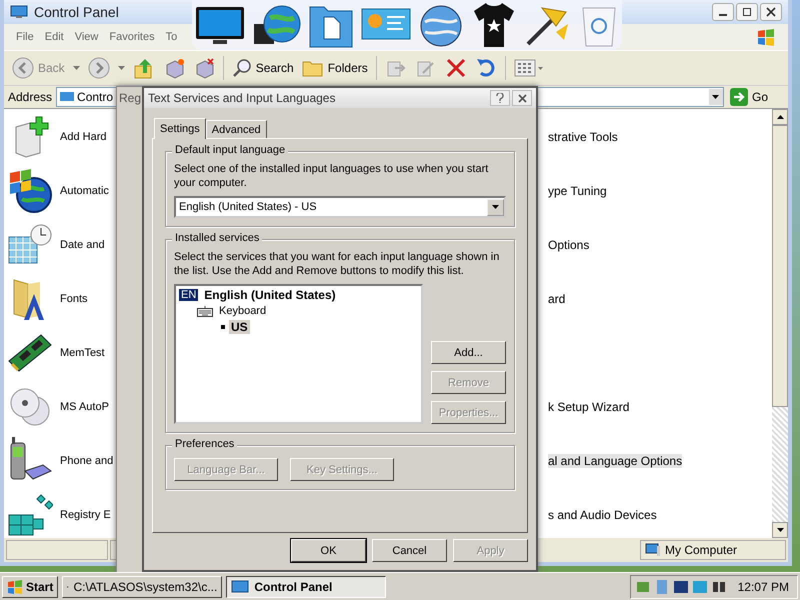  What do you see at coordinates (82, 353) in the screenshot?
I see `control-panel-item: MemTest` at bounding box center [82, 353].